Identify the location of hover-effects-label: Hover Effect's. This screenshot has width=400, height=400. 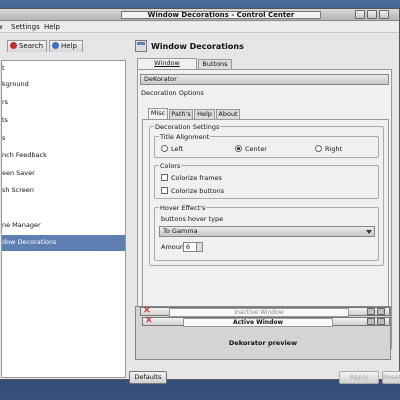
(183, 208).